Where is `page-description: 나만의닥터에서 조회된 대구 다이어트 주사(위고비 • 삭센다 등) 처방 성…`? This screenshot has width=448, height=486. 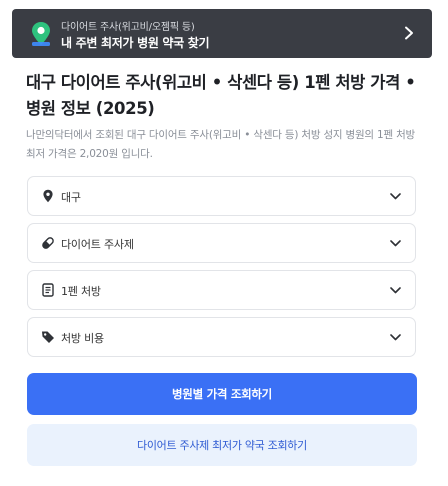
page-description: 나만의닥터에서 조회된 대구 다이어트 주사(위고비 • 삭센다 등) 처방 성… is located at coordinates (221, 144).